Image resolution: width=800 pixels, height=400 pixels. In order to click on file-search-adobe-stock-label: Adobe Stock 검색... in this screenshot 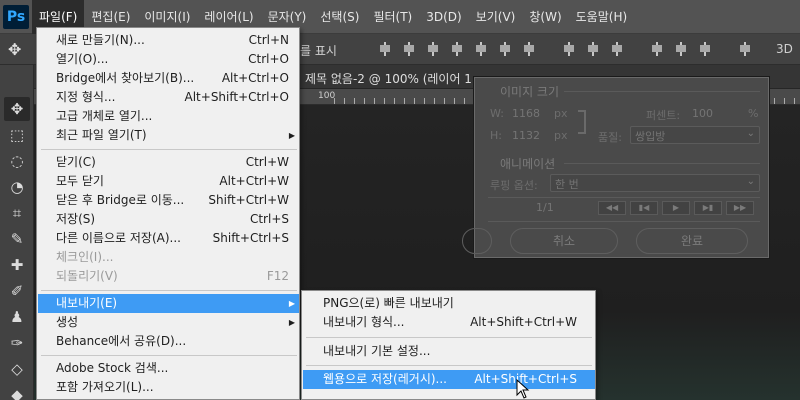, I will do `click(112, 368)`.